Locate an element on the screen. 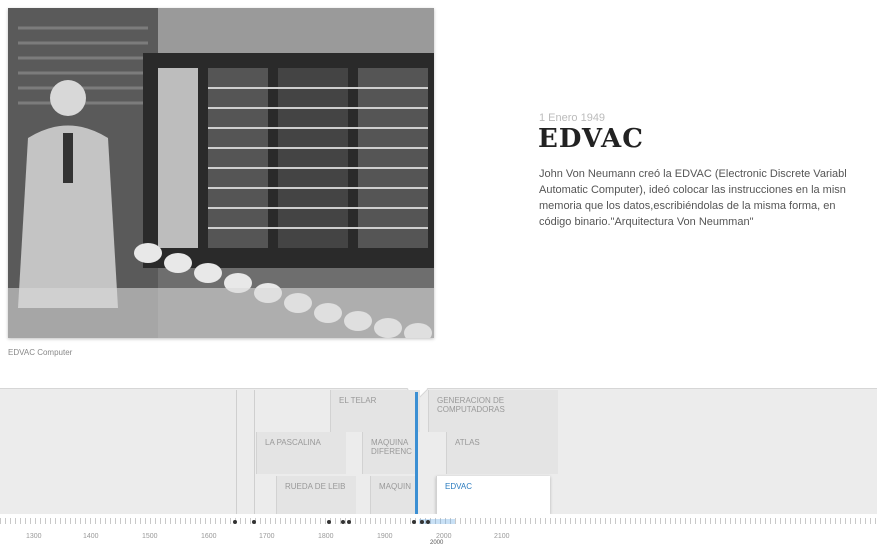  year-label: 2100 is located at coordinates (502, 536).